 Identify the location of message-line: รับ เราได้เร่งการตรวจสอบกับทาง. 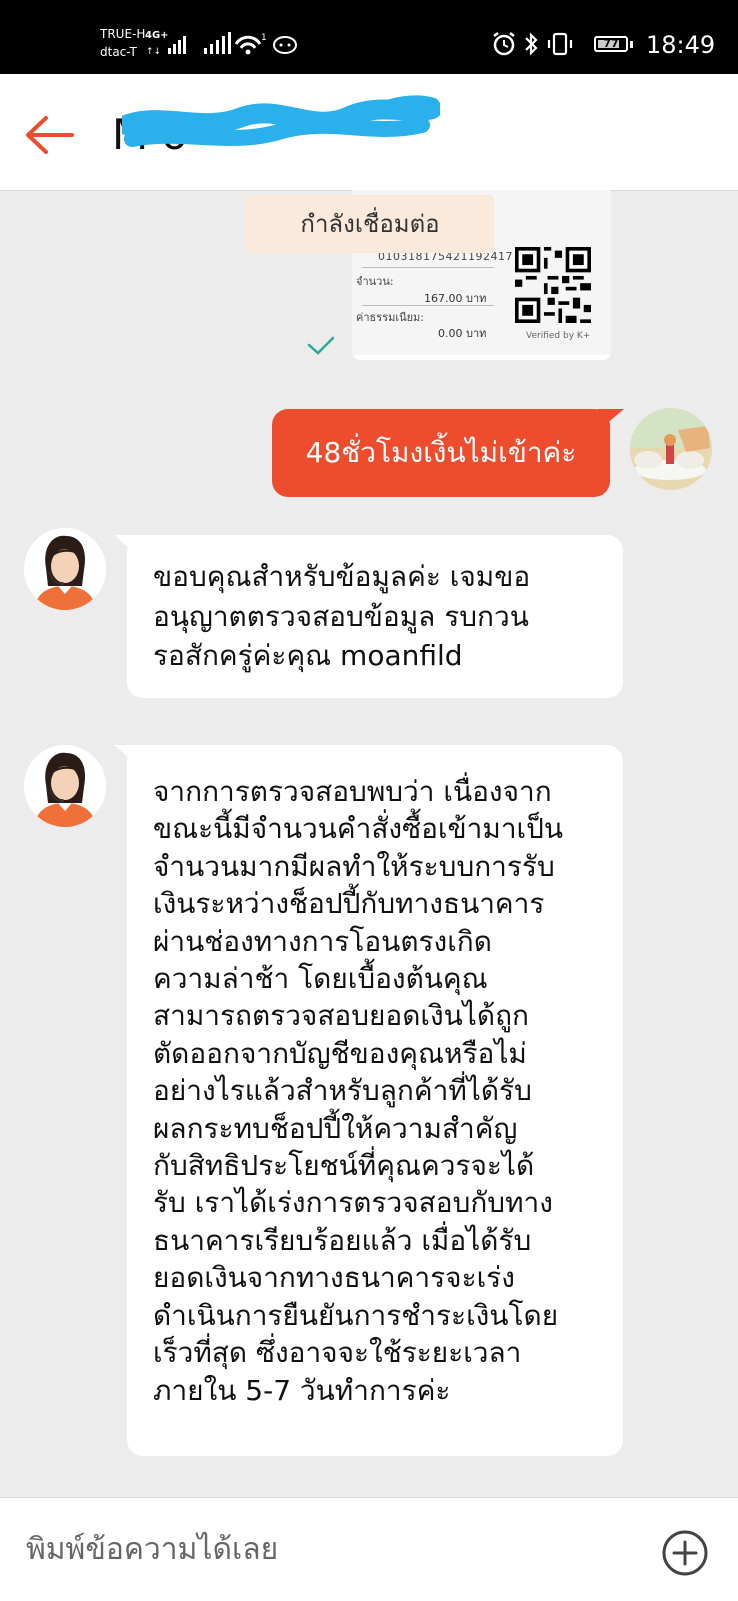
(353, 1203).